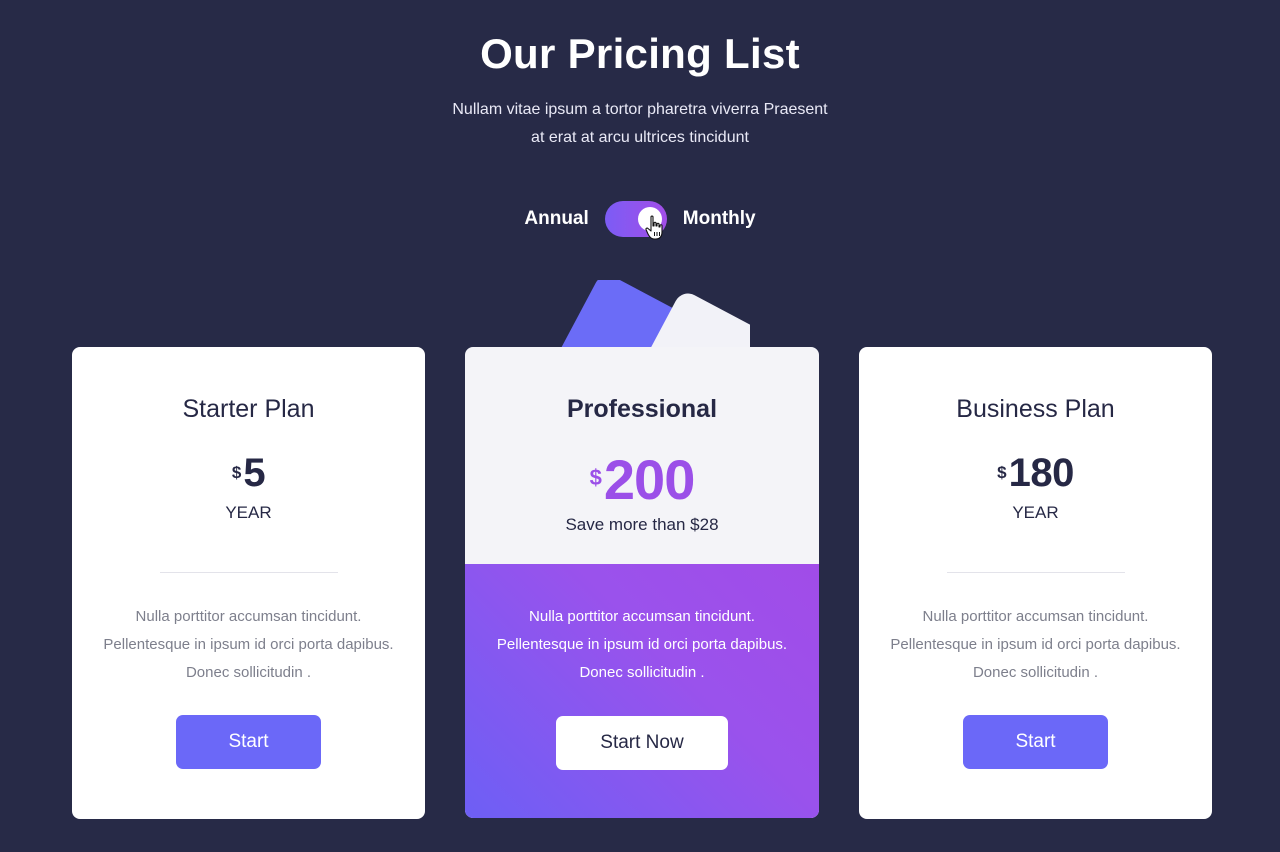  Describe the element at coordinates (635, 220) in the screenshot. I see `billing-toggle-switch` at that location.